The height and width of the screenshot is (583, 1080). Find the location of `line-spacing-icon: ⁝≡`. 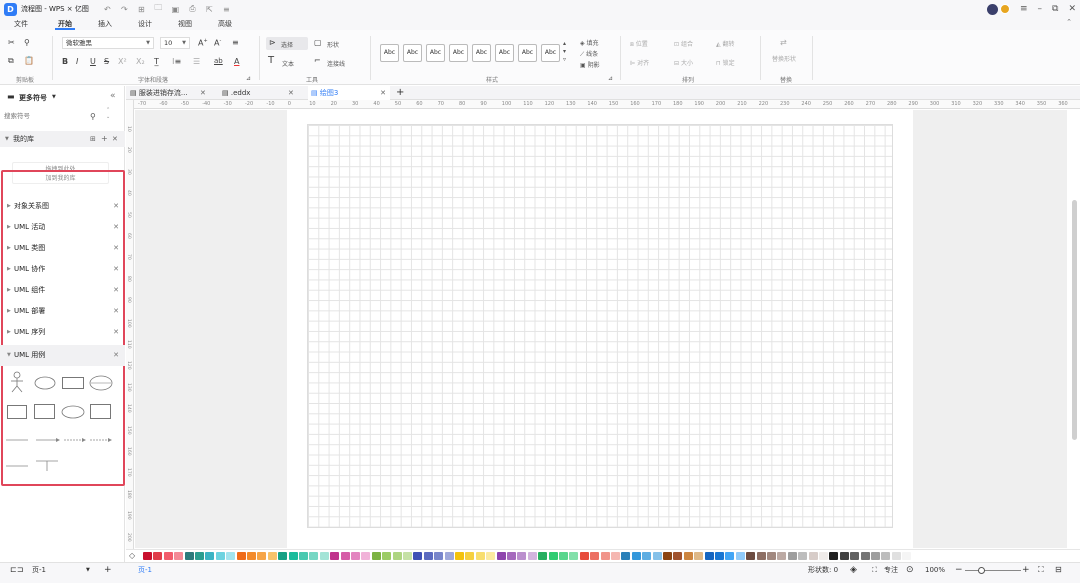

line-spacing-icon: ⁝≡ is located at coordinates (176, 61).